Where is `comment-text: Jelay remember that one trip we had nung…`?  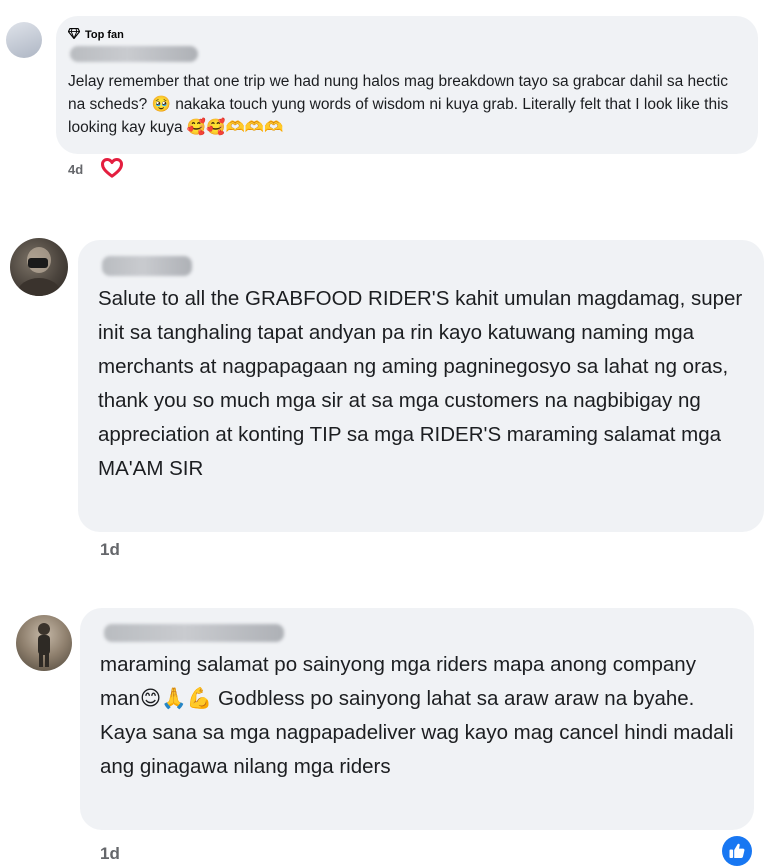 comment-text: Jelay remember that one trip we had nung… is located at coordinates (398, 104).